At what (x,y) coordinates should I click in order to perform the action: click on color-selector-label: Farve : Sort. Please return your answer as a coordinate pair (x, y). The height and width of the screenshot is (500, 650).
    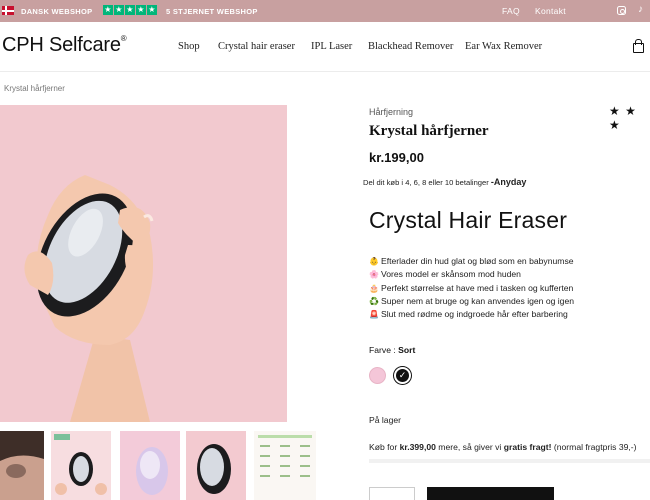
    Looking at the image, I should click on (392, 350).